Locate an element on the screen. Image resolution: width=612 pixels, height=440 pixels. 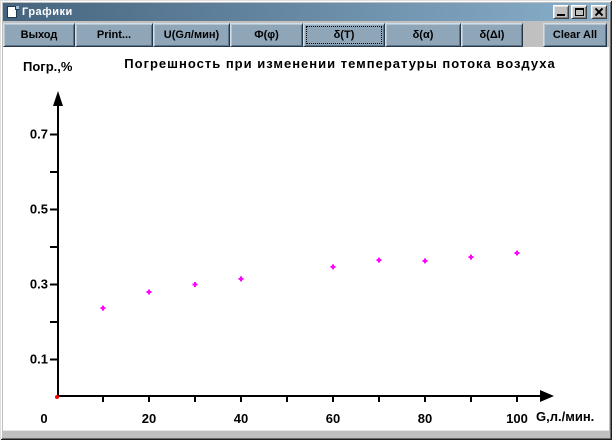
maximize-button is located at coordinates (579, 12).